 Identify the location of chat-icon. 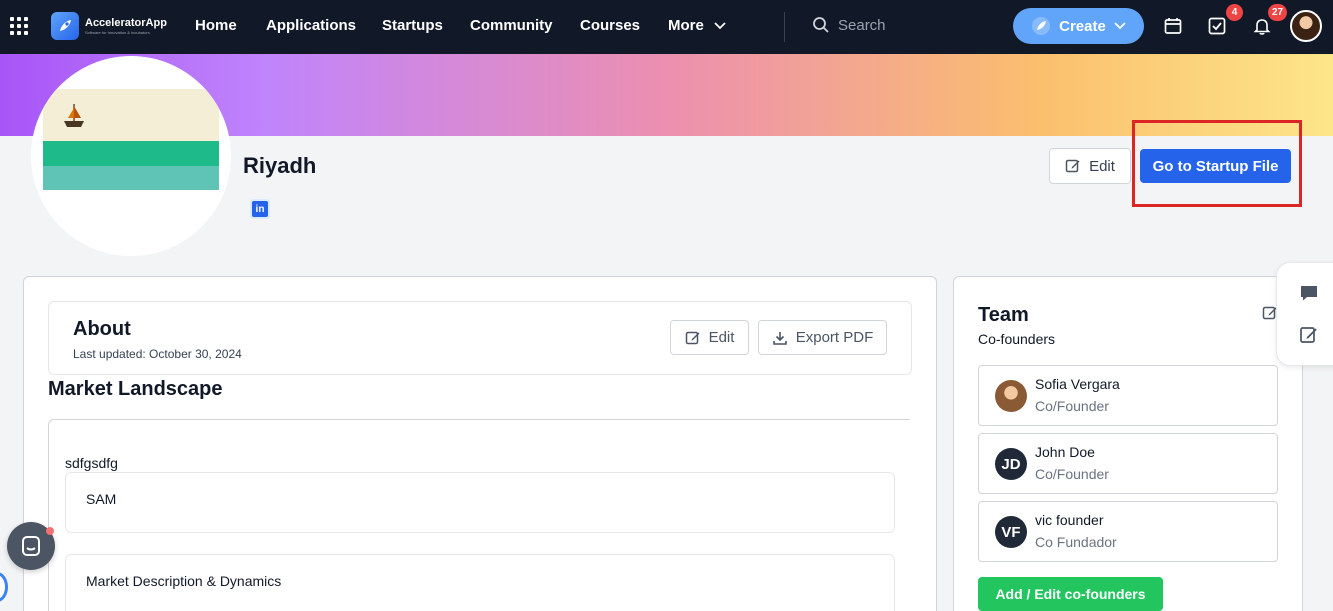
(31, 546).